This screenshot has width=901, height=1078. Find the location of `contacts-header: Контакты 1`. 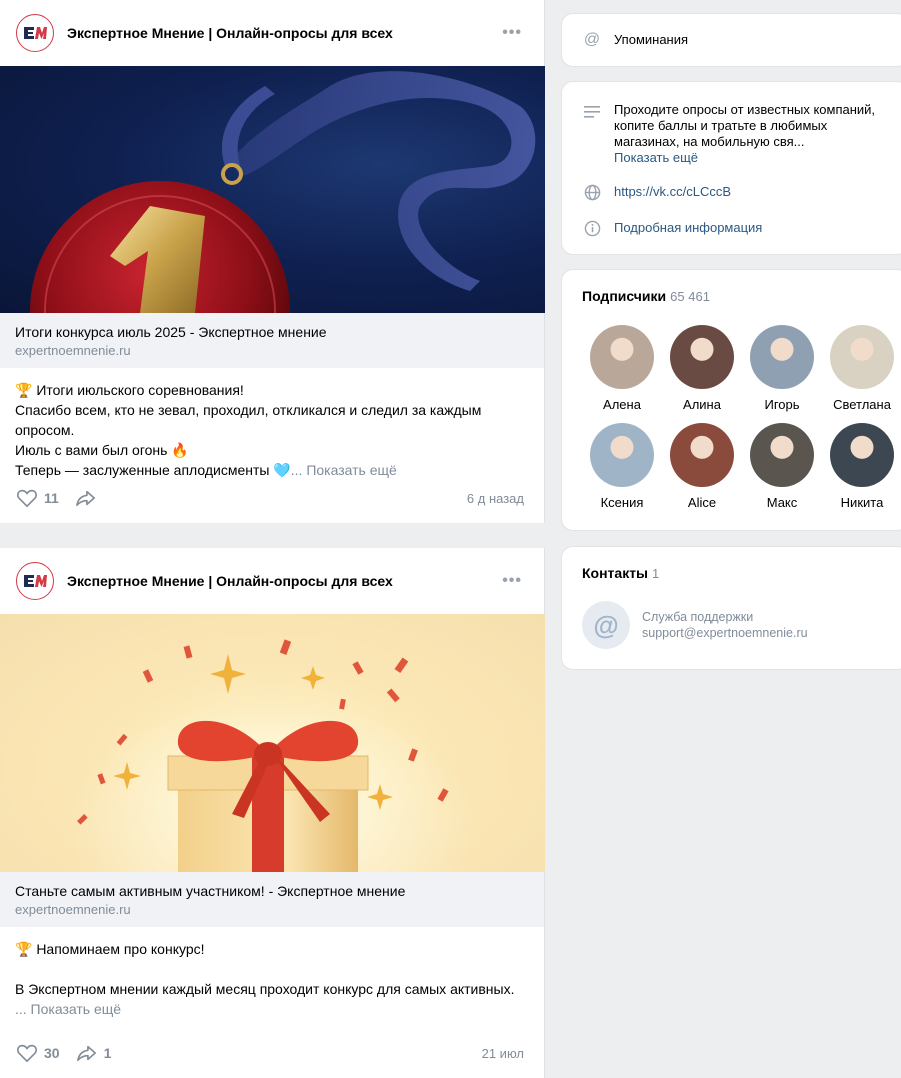

contacts-header: Контакты 1 is located at coordinates (735, 574).